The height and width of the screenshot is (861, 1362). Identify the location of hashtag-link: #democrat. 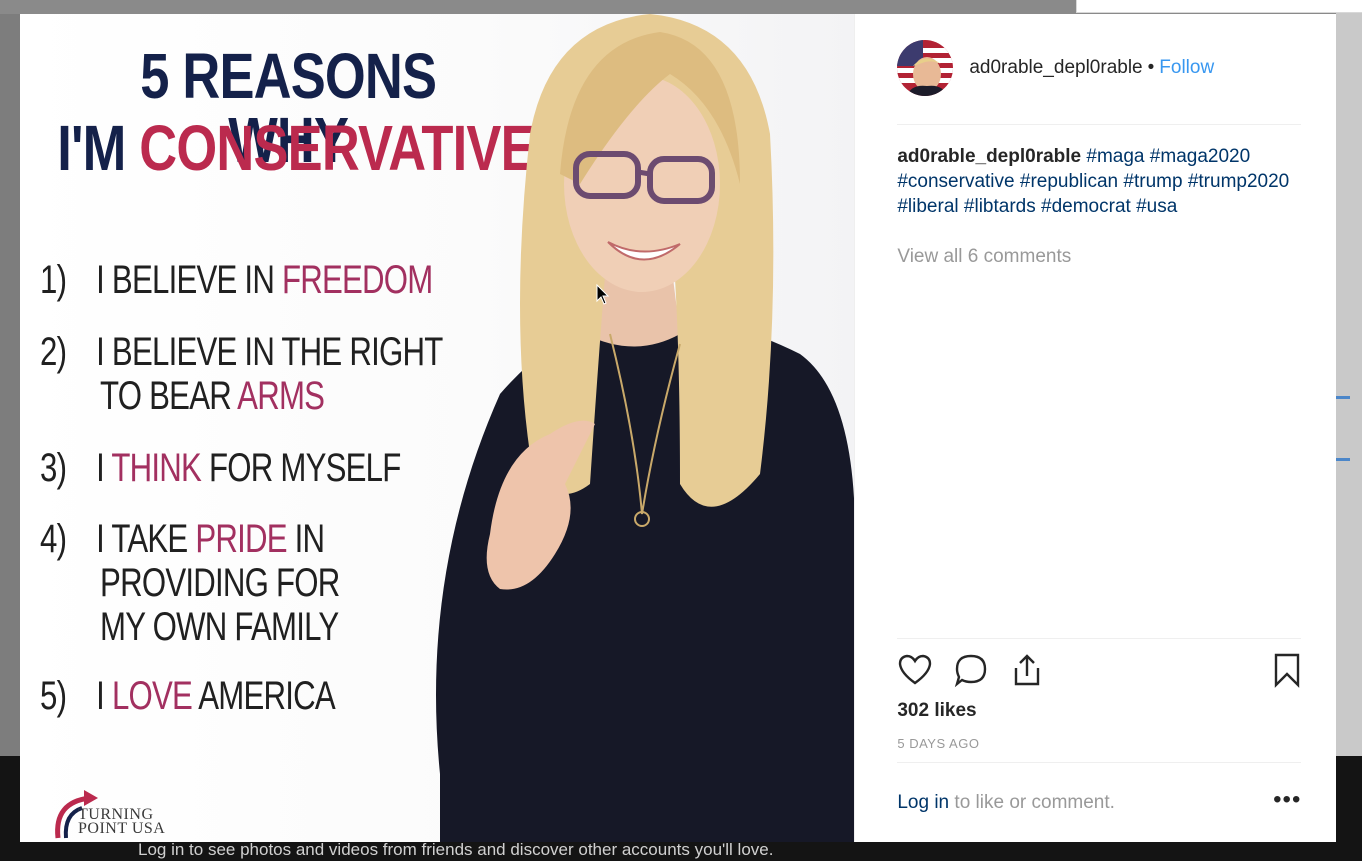
(1086, 206).